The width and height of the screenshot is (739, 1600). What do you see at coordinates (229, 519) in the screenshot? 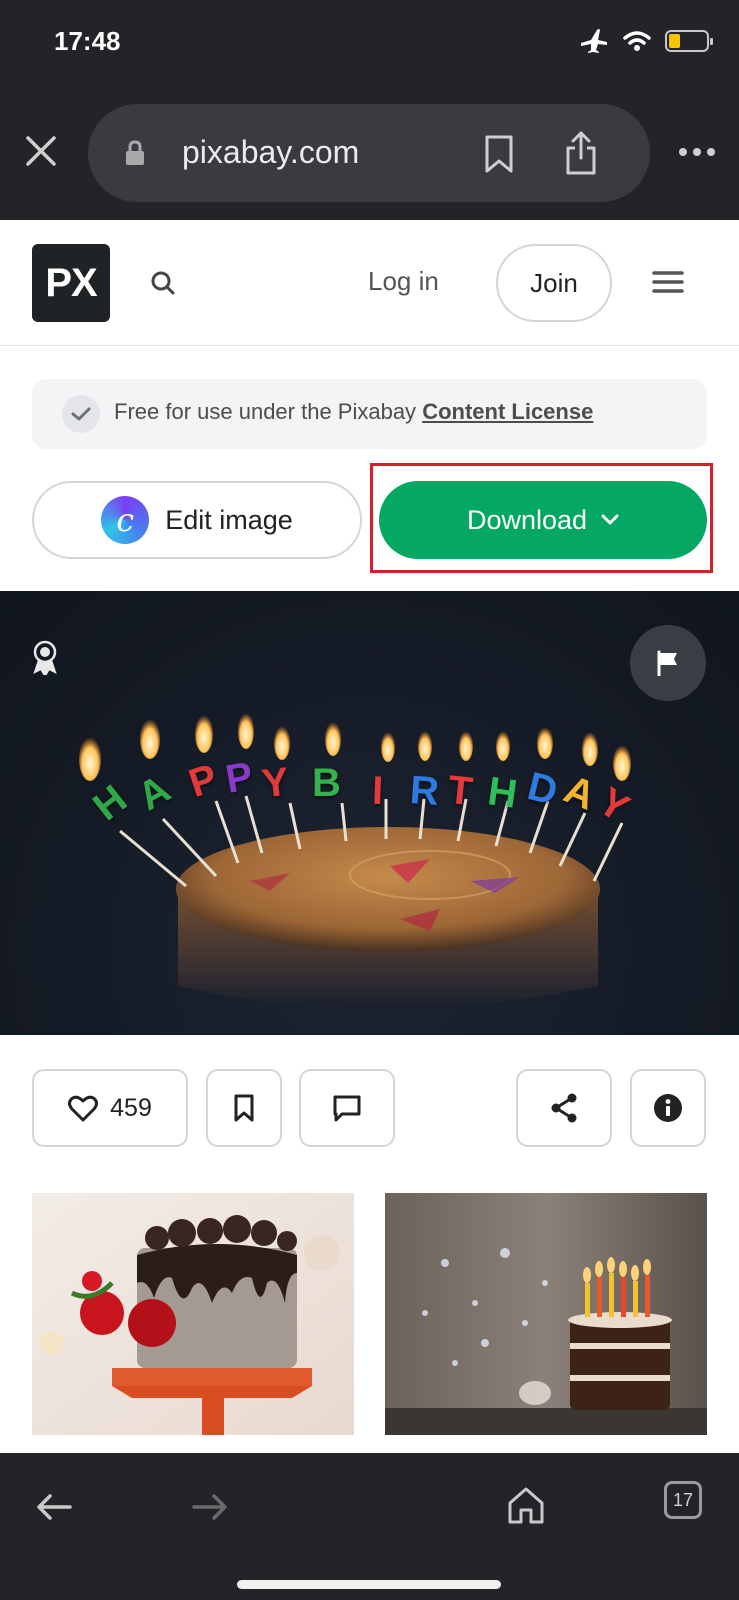
I see `edit-image-label: Edit image` at bounding box center [229, 519].